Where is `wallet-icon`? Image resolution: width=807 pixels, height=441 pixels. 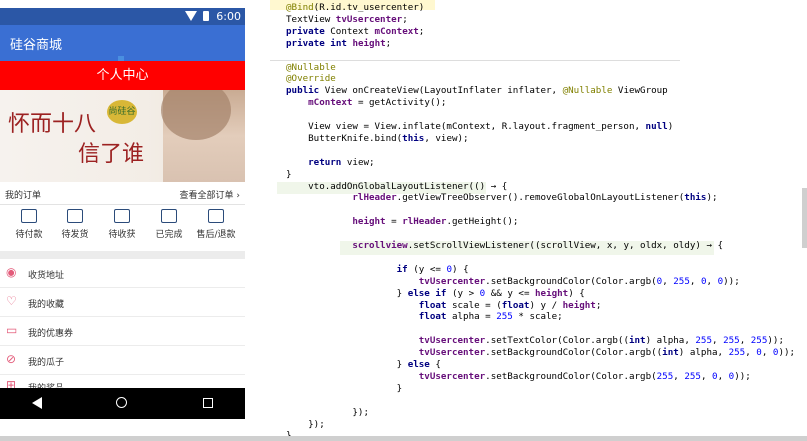
wallet-icon is located at coordinates (29, 216).